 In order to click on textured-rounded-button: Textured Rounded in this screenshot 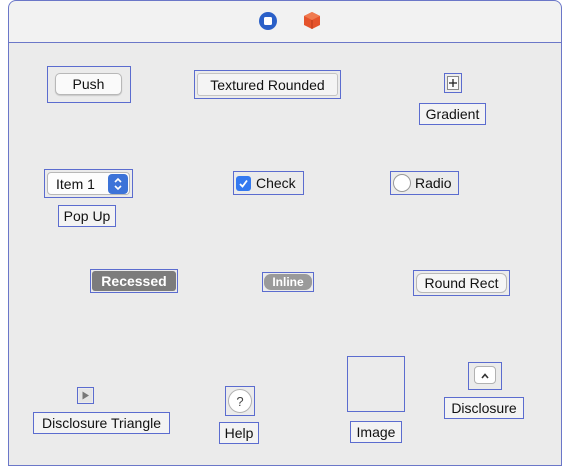, I will do `click(267, 84)`.